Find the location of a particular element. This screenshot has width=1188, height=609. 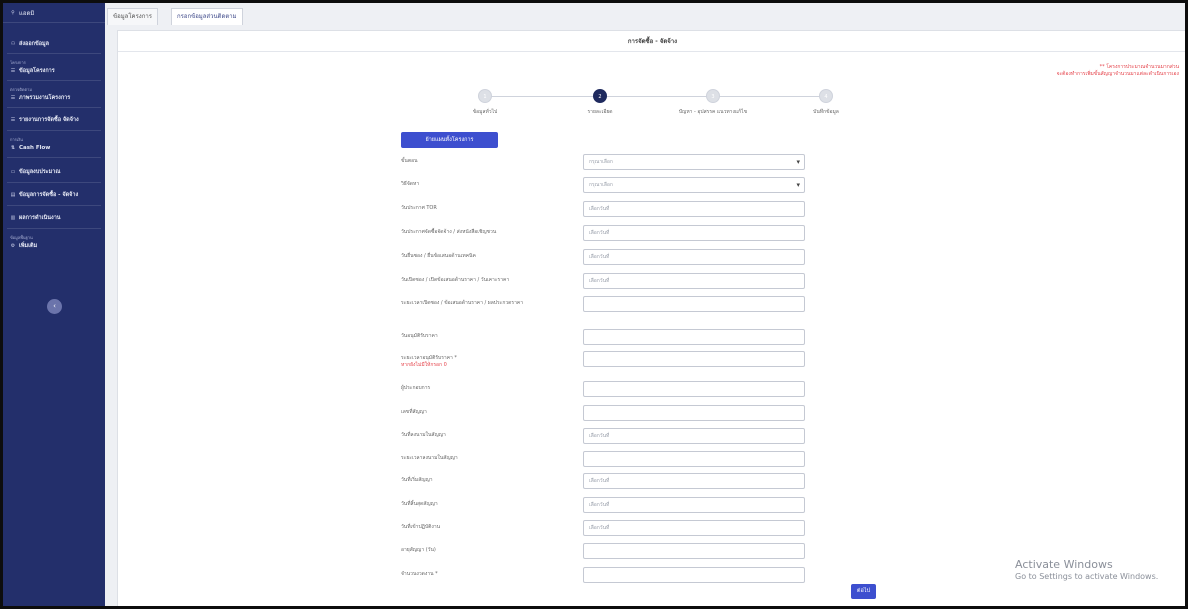

field-label: ผู้ประกอบการ is located at coordinates (416, 388).